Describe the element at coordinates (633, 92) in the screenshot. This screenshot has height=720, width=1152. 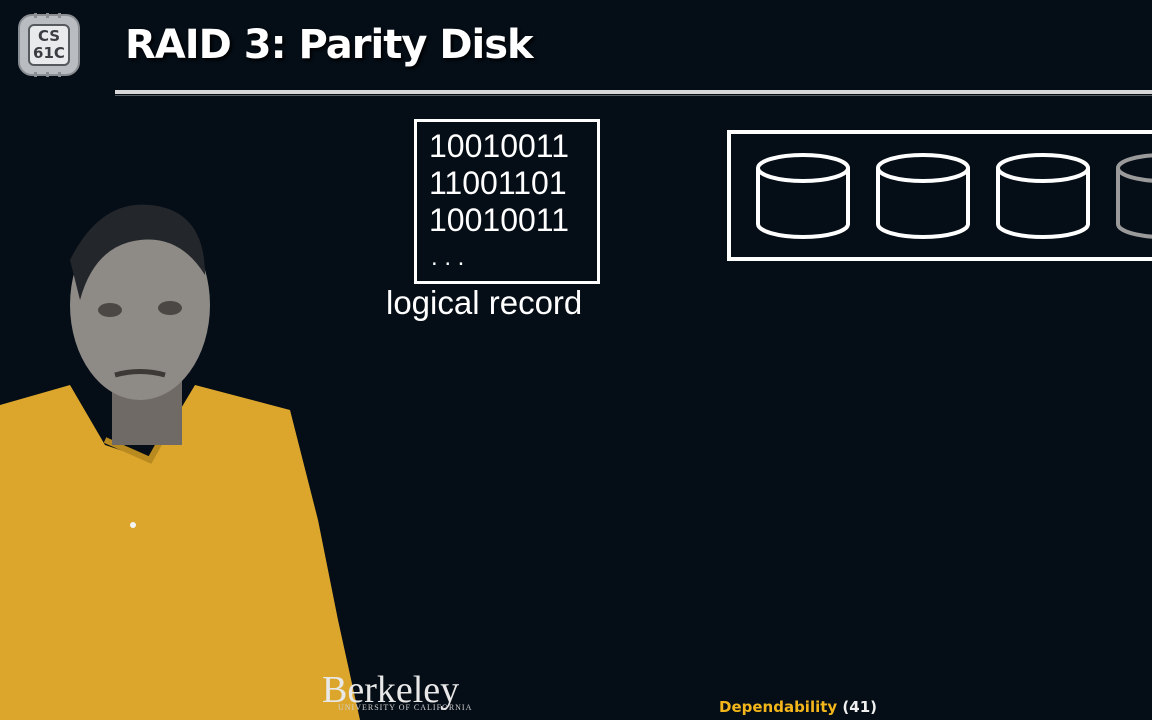
I see `title-divider` at that location.